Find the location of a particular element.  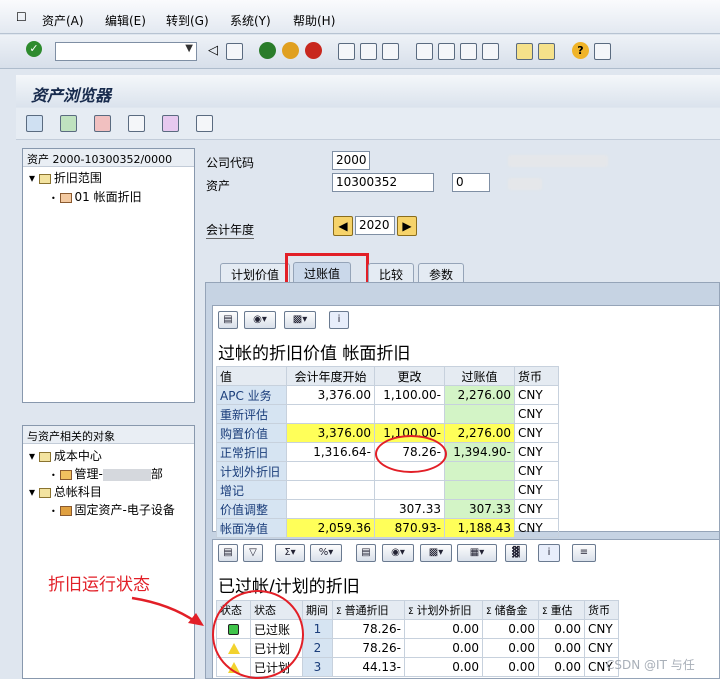

column-header: 更改 is located at coordinates (409, 376).